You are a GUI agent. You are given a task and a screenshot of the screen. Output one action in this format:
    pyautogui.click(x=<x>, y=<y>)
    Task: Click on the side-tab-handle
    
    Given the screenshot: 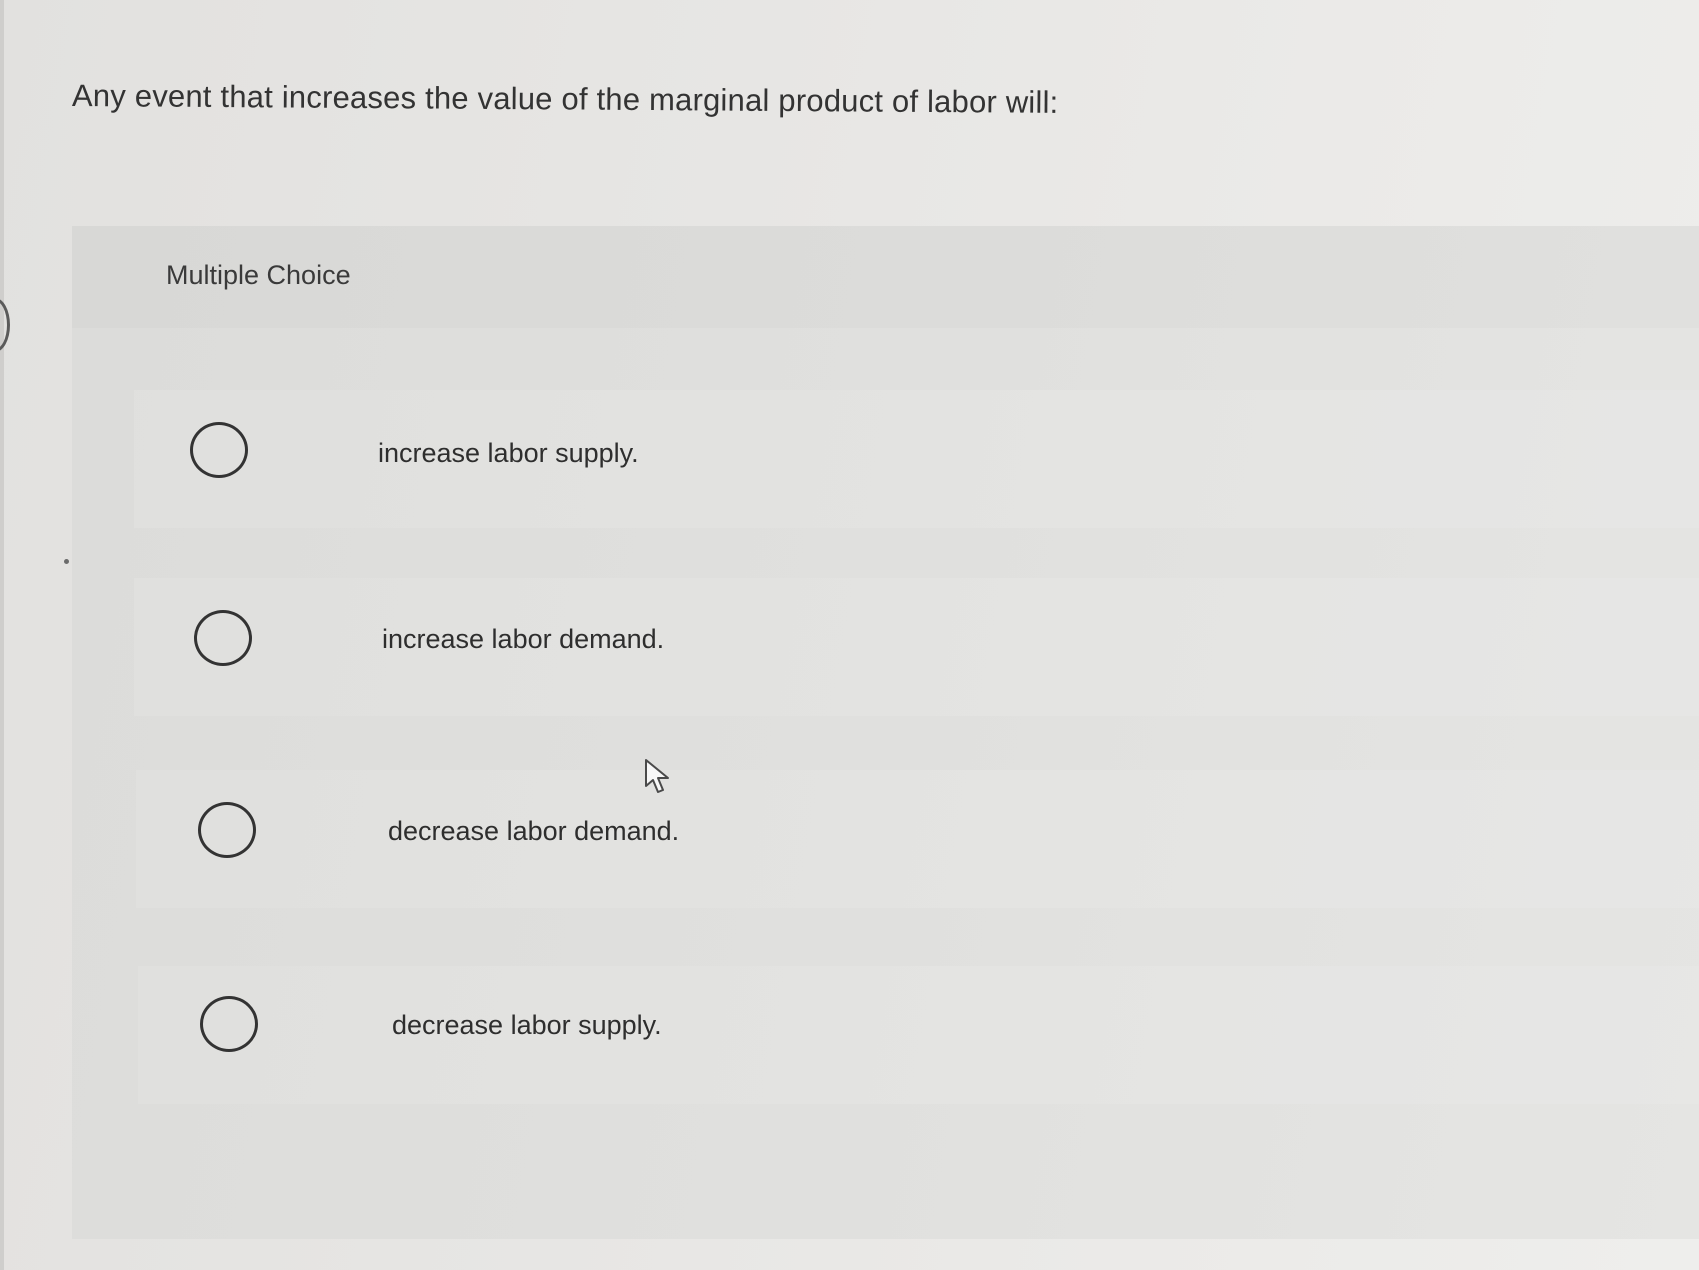 What is the action you would take?
    pyautogui.click(x=5, y=325)
    